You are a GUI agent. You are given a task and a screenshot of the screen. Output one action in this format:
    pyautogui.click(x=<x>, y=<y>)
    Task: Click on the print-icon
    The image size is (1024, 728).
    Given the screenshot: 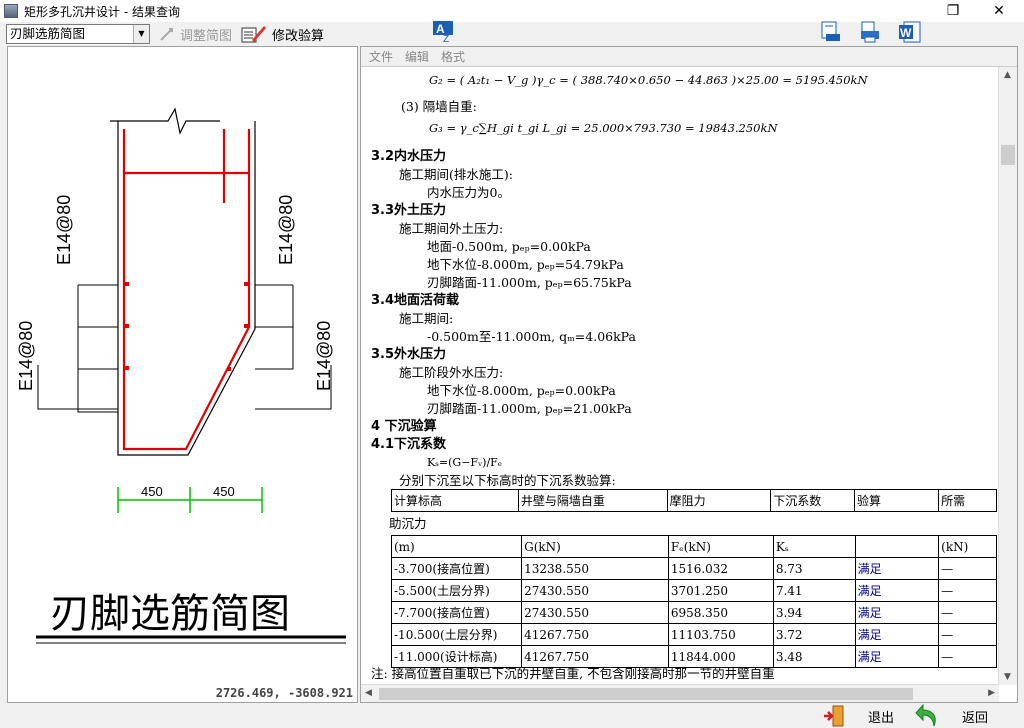 What is the action you would take?
    pyautogui.click(x=870, y=32)
    